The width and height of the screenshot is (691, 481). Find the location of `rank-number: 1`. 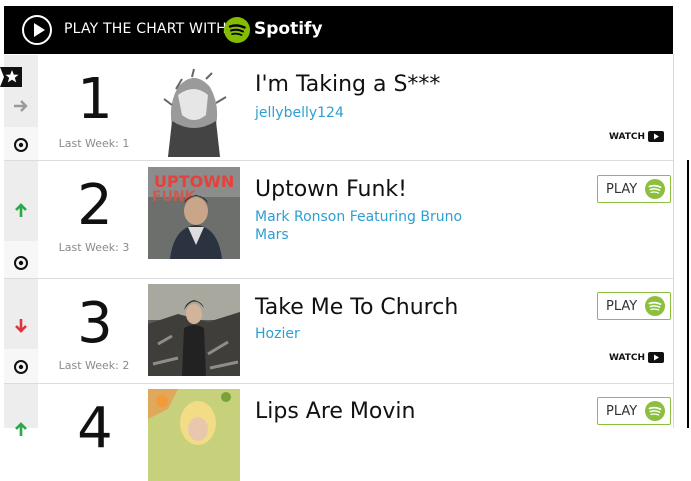

rank-number: 1 is located at coordinates (95, 99).